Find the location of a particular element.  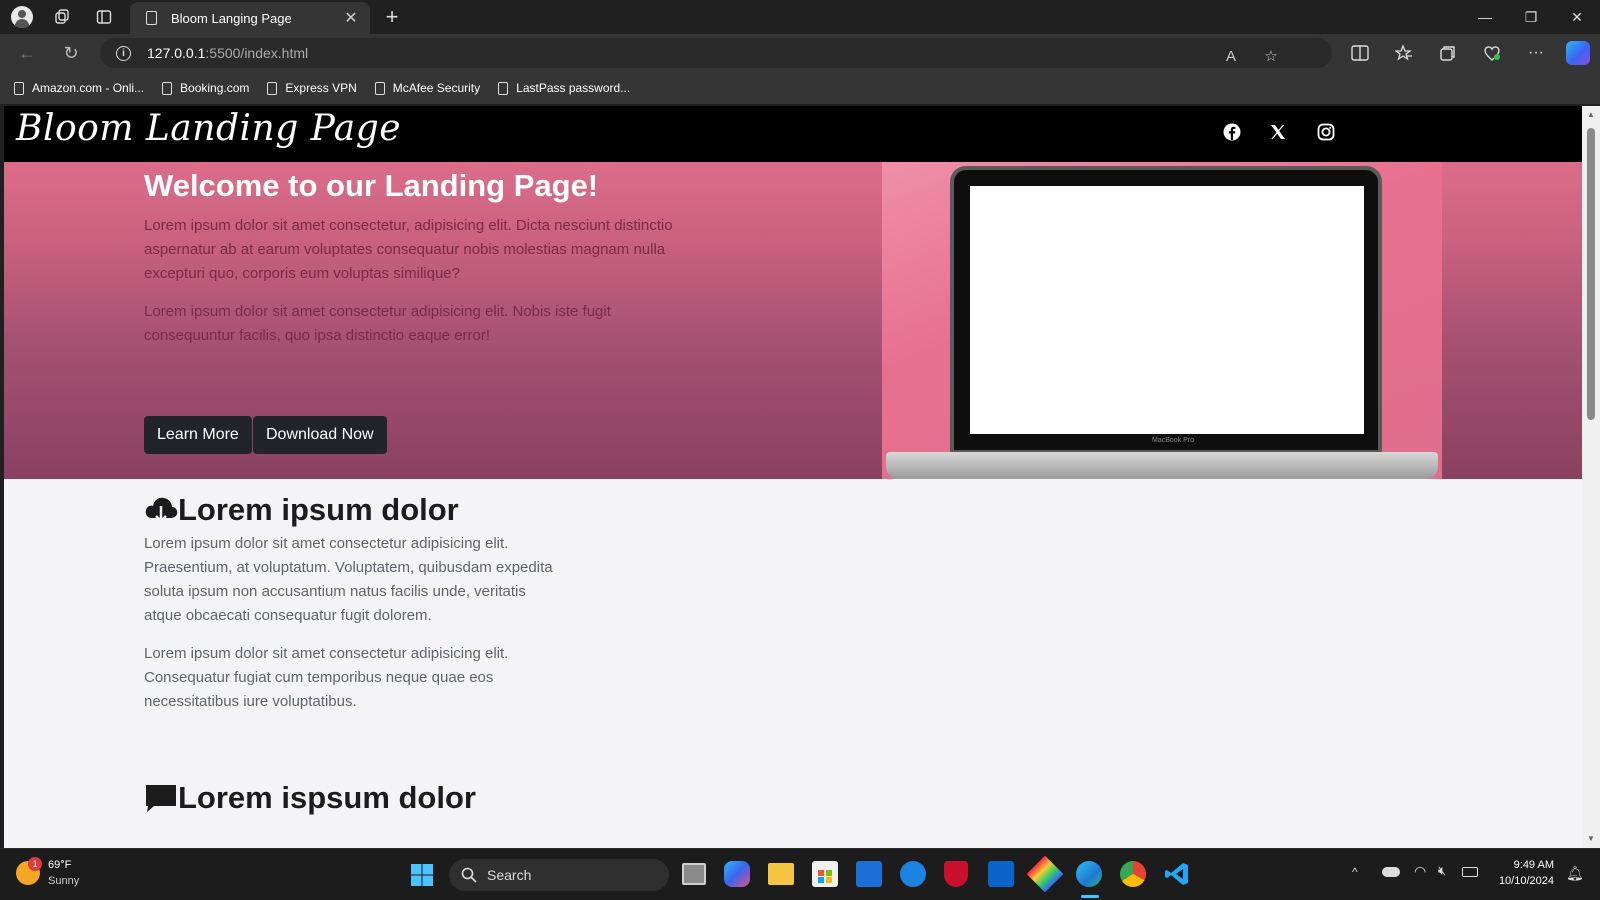

laptop-base is located at coordinates (1162, 465).